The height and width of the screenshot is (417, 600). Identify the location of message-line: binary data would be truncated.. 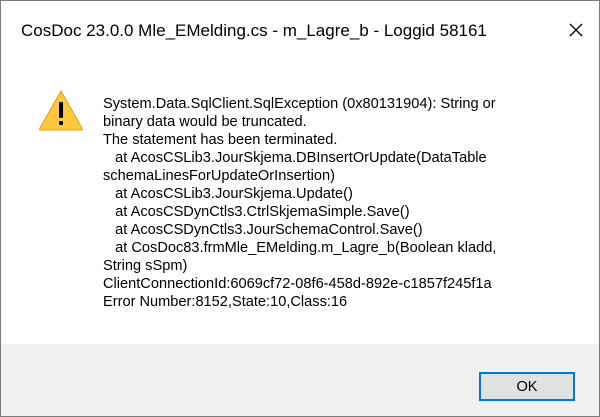
(205, 122).